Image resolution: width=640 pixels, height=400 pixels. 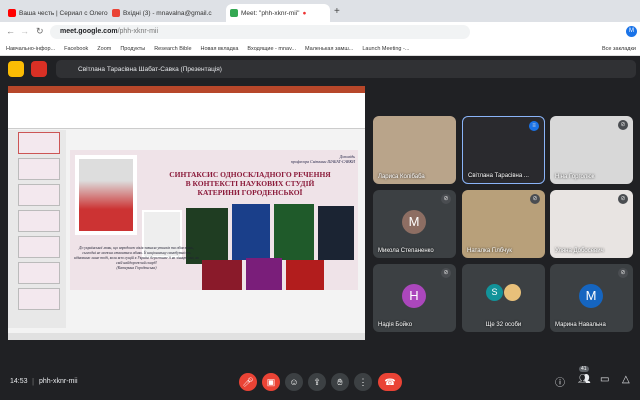 What do you see at coordinates (250, 183) in the screenshot?
I see `slide-title: В КОНТЕКСТІ НАУКОВИХ СТУДІЙ` at bounding box center [250, 183].